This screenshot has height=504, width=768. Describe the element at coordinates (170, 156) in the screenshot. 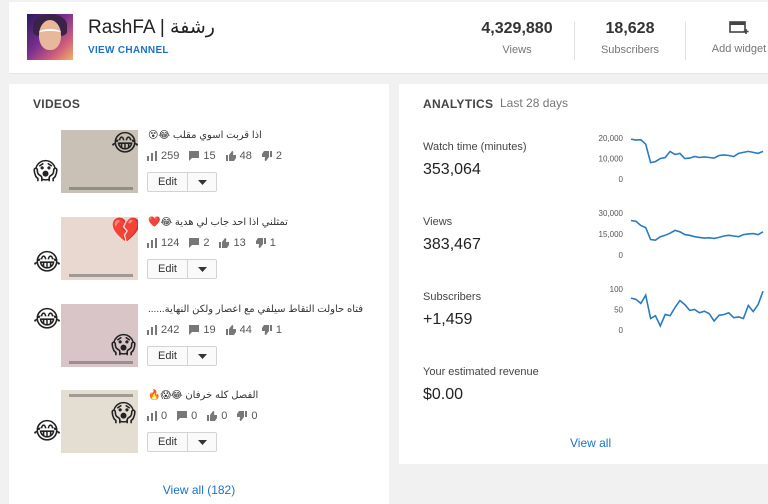

I see `video-views: 259` at that location.